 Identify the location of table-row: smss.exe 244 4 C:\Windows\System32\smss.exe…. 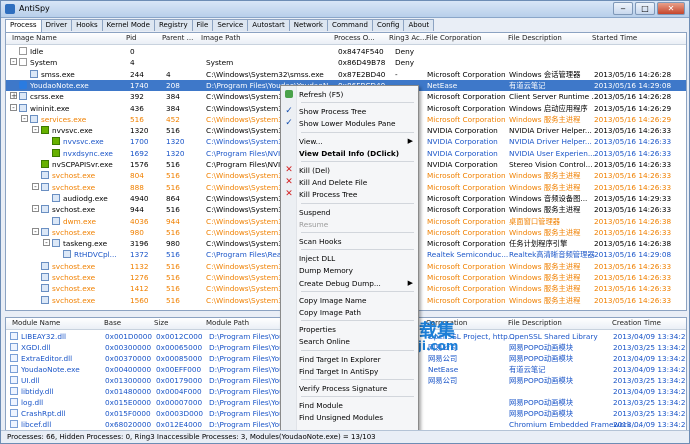
(346, 74).